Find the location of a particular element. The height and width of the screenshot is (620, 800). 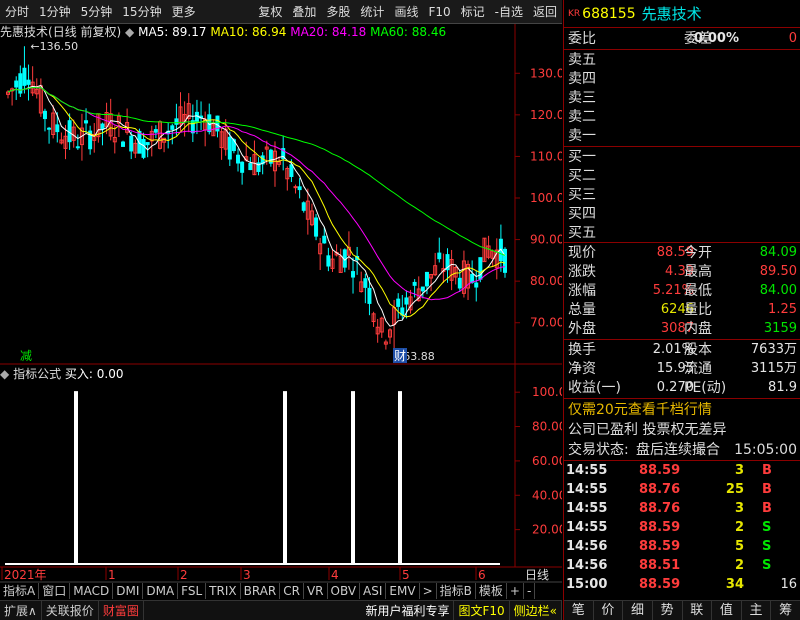

indicator-tab: CR is located at coordinates (292, 591).